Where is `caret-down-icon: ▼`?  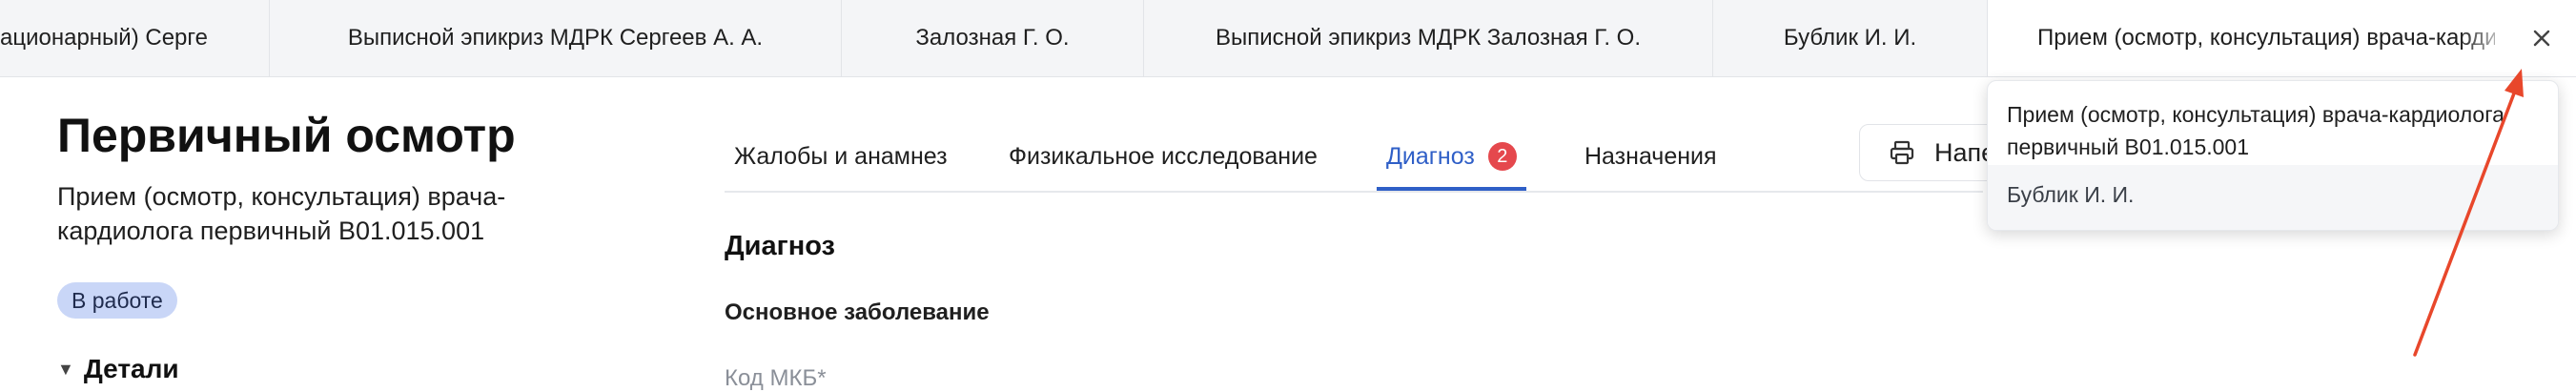
caret-down-icon: ▼ is located at coordinates (65, 369).